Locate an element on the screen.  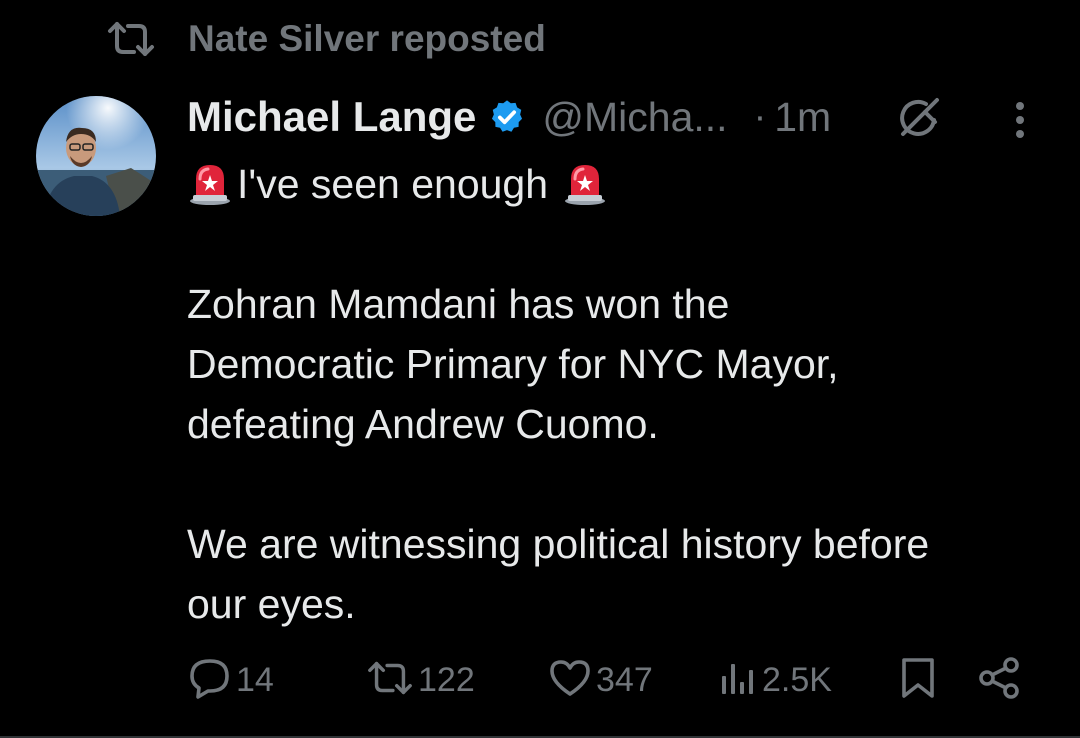
verified-badge-icon is located at coordinates (508, 117).